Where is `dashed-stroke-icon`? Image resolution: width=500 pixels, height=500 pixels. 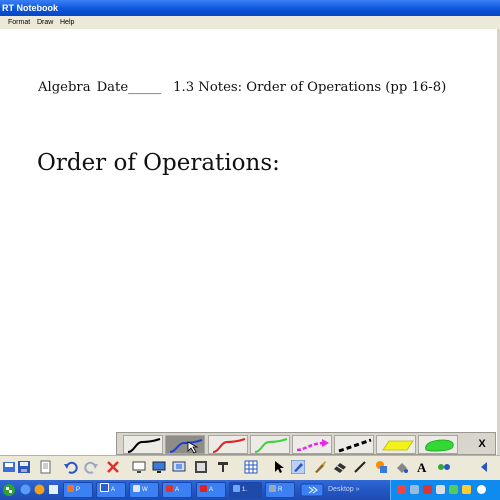
dashed-stroke-icon is located at coordinates (355, 445).